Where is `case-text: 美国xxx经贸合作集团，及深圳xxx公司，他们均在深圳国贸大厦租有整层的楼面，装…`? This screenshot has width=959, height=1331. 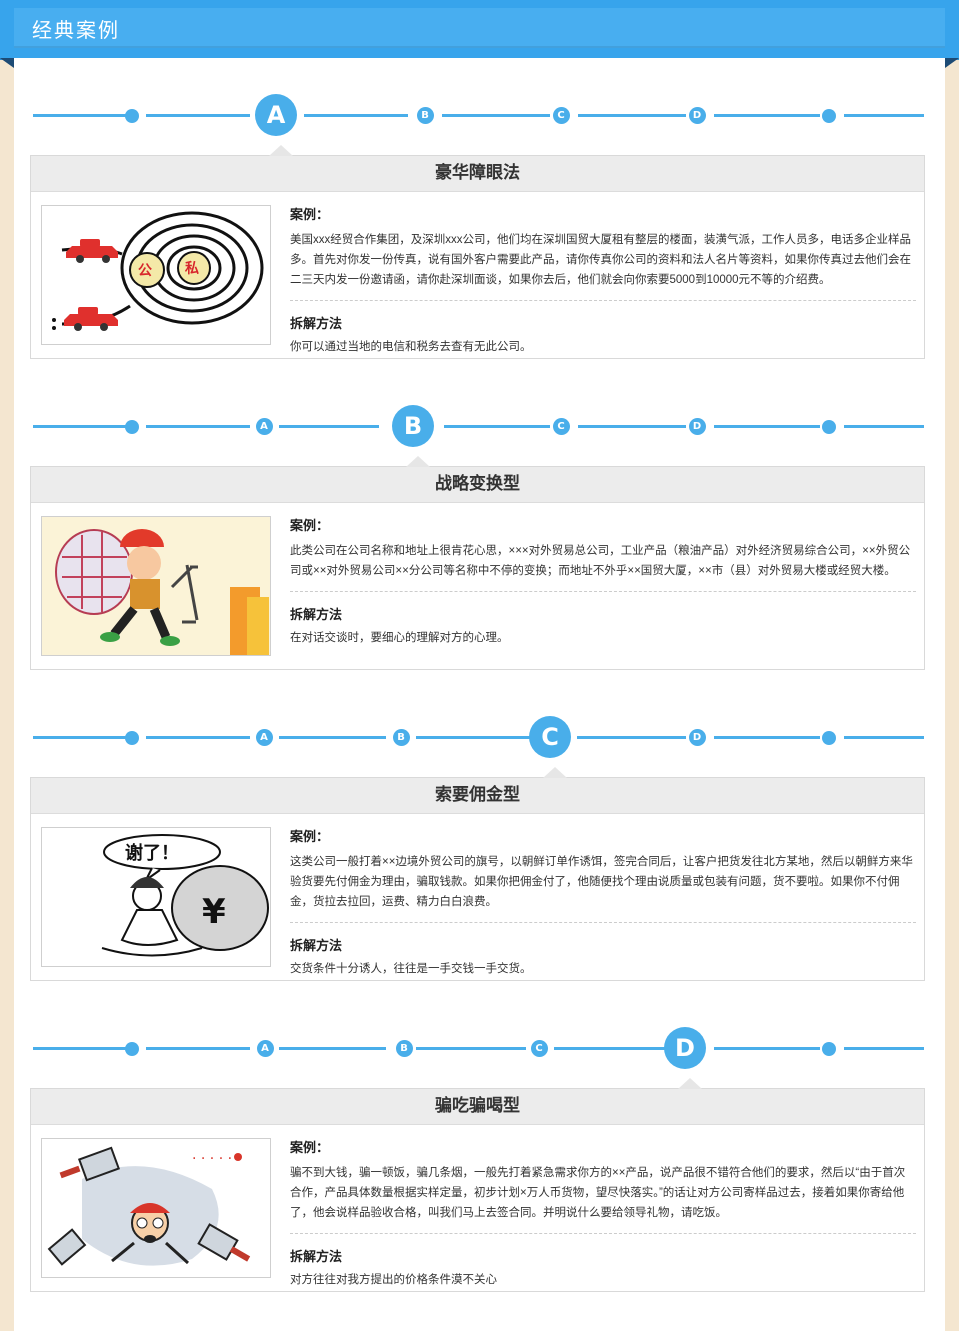
case-text: 美国xxx经贸合作集团，及深圳xxx公司，他们均在深圳国贸大厦租有整层的楼面，装… is located at coordinates (600, 260).